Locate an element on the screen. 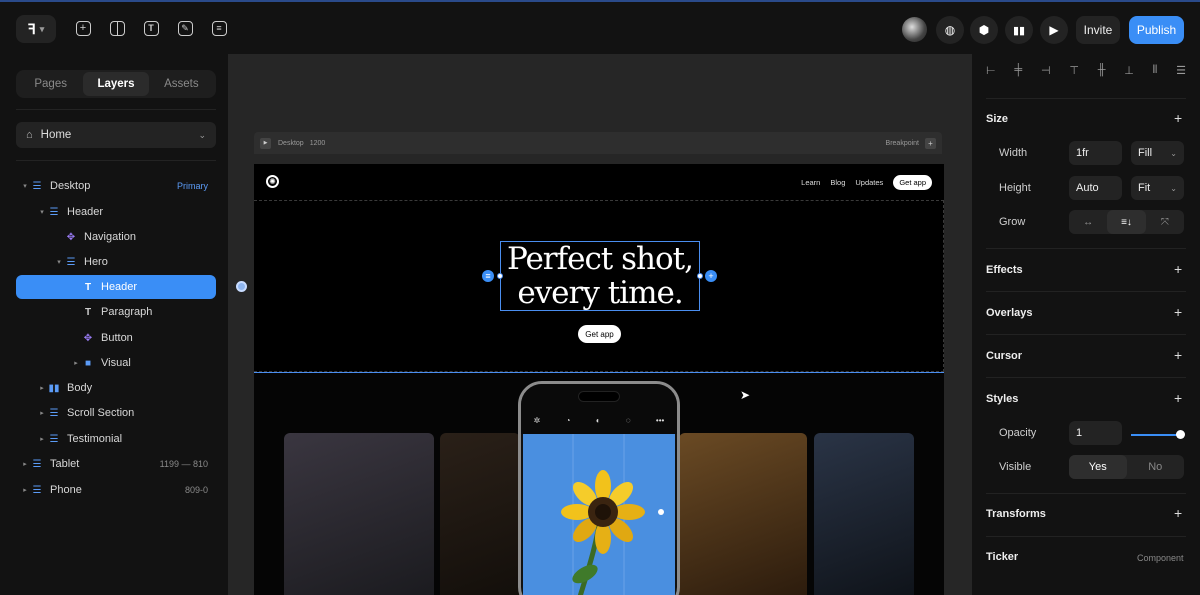 Image resolution: width=1200 pixels, height=595 pixels. add-right-icon: + is located at coordinates (711, 276).